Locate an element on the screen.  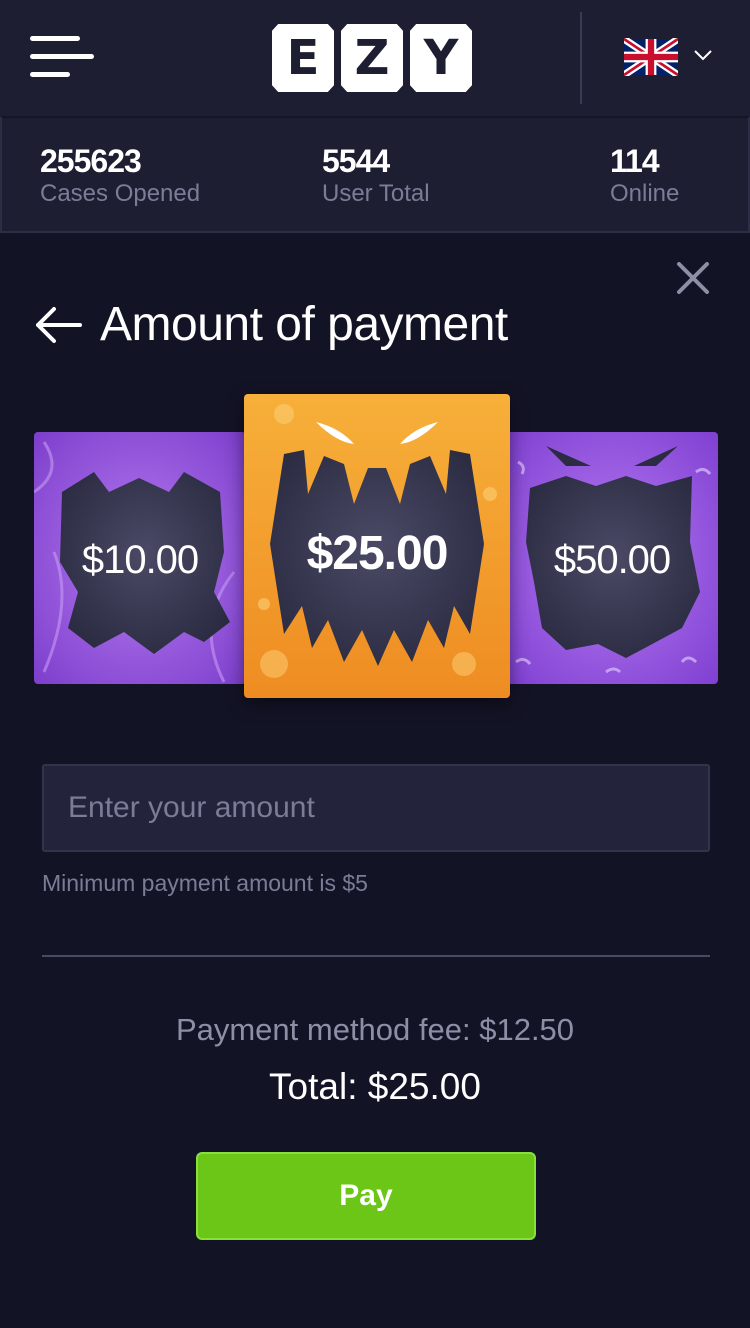
ezy-logo: E Z Y EZY is located at coordinates (372, 58).